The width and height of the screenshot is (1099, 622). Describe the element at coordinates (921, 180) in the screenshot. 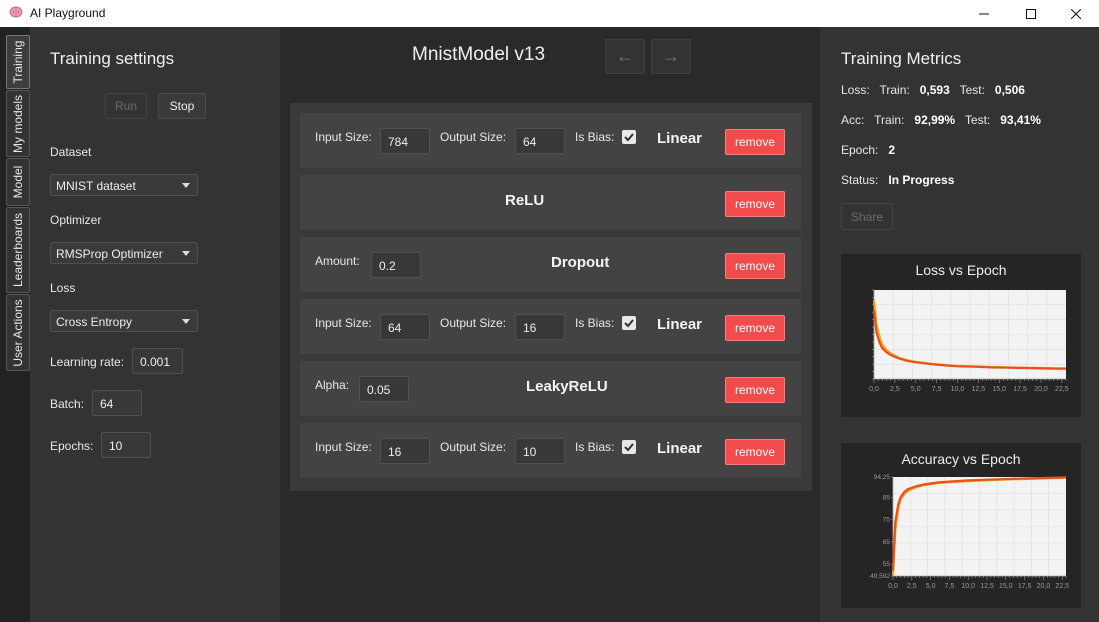

I see `status-value: In Progress` at that location.